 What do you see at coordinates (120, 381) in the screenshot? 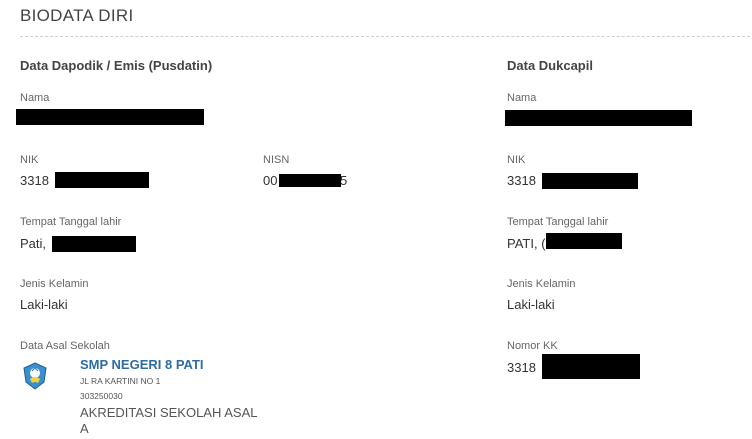
I see `school-address: JL RA KARTINI NO 1` at bounding box center [120, 381].